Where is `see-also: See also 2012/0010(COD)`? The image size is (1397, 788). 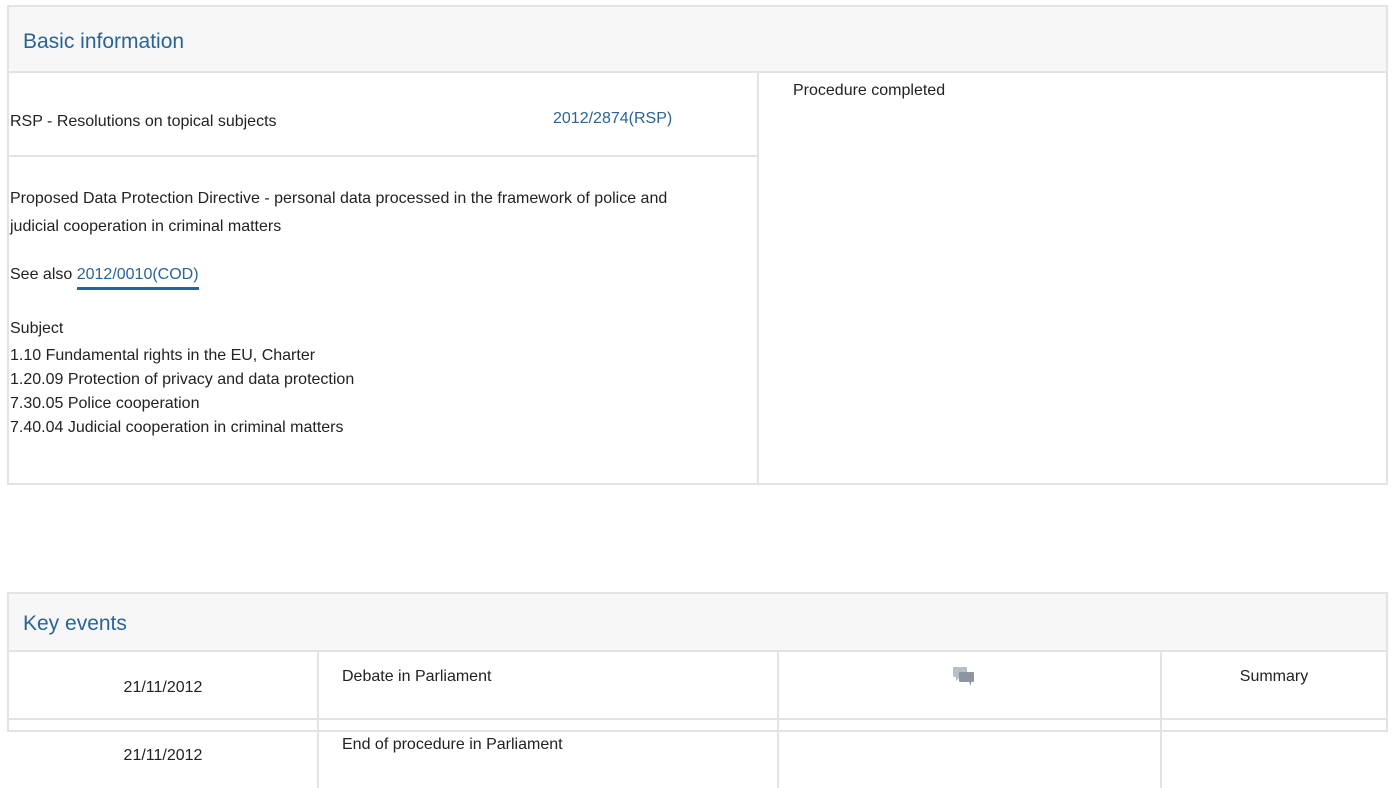 see-also: See also 2012/0010(COD) is located at coordinates (104, 278).